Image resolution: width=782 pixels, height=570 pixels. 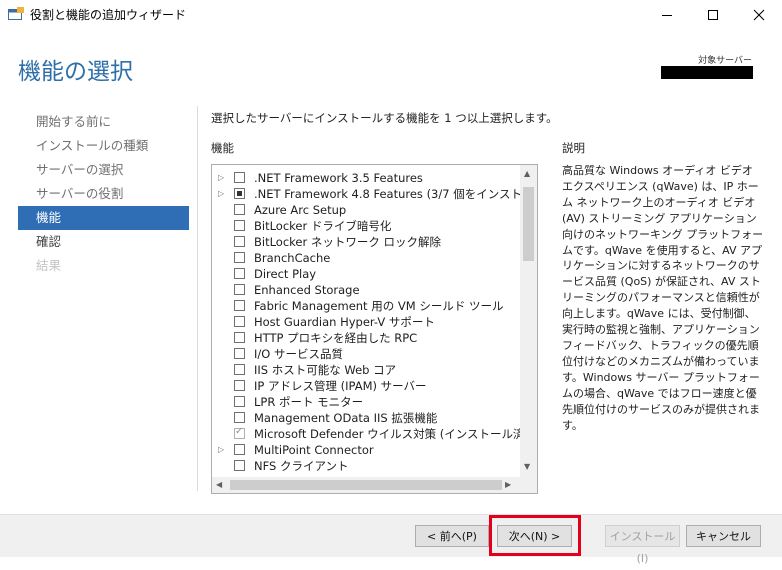 I want to click on feature-row: NFS クライアント, so click(x=366, y=466).